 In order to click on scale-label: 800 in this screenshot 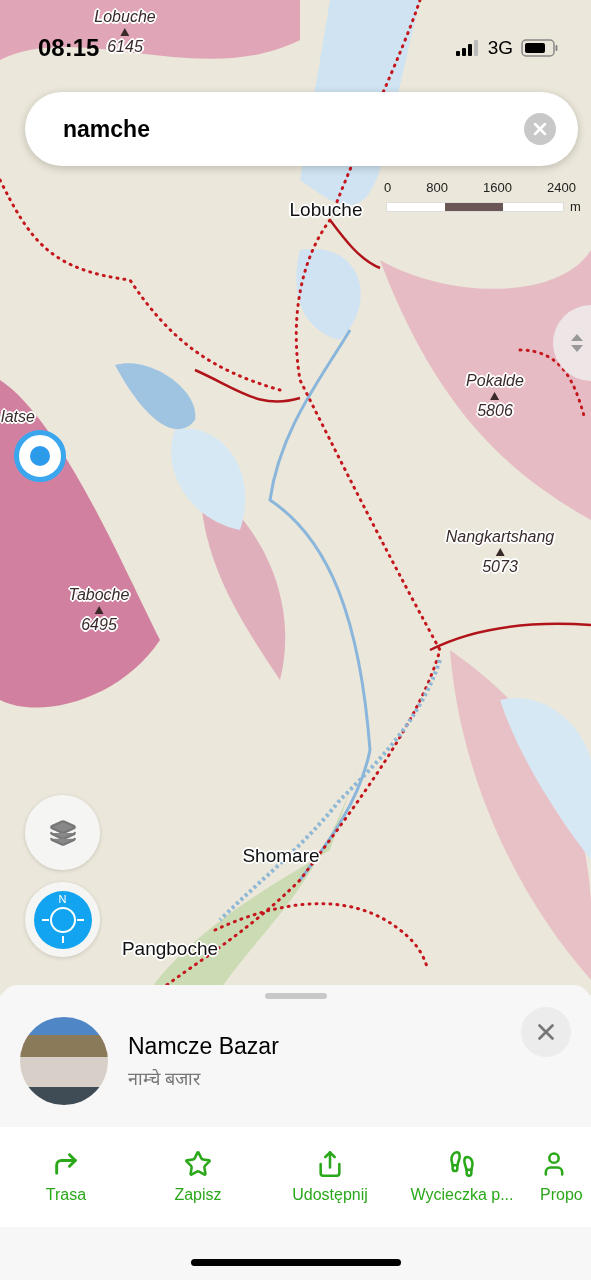, I will do `click(437, 187)`.